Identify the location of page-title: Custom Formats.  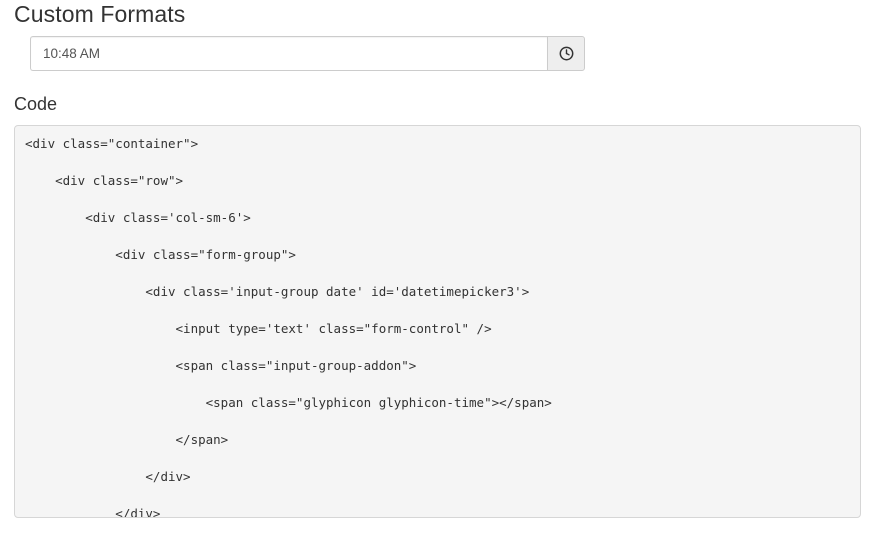
(100, 14).